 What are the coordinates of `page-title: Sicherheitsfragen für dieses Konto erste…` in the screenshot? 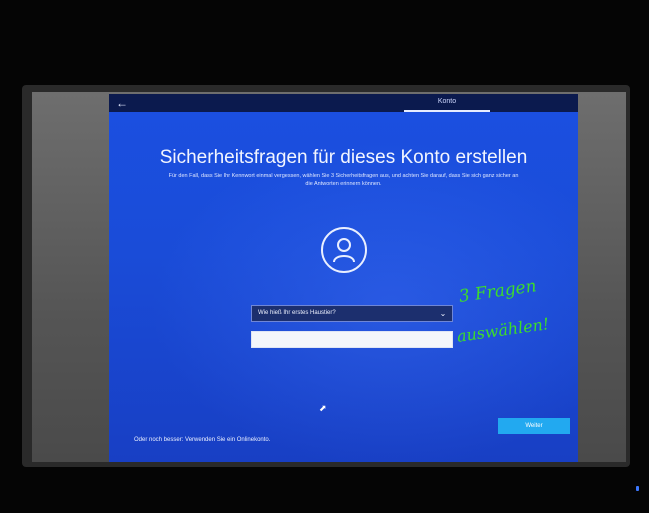 It's located at (343, 157).